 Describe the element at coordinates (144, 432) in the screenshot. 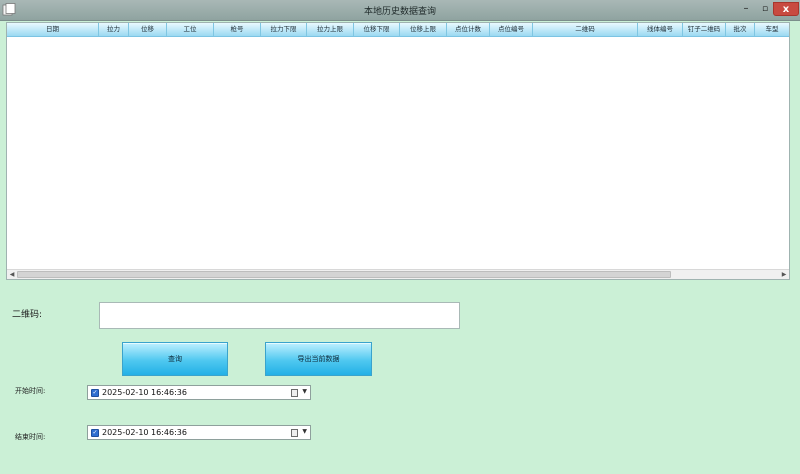

I see `end-time-value: 2025-02-10 16:46:36` at that location.